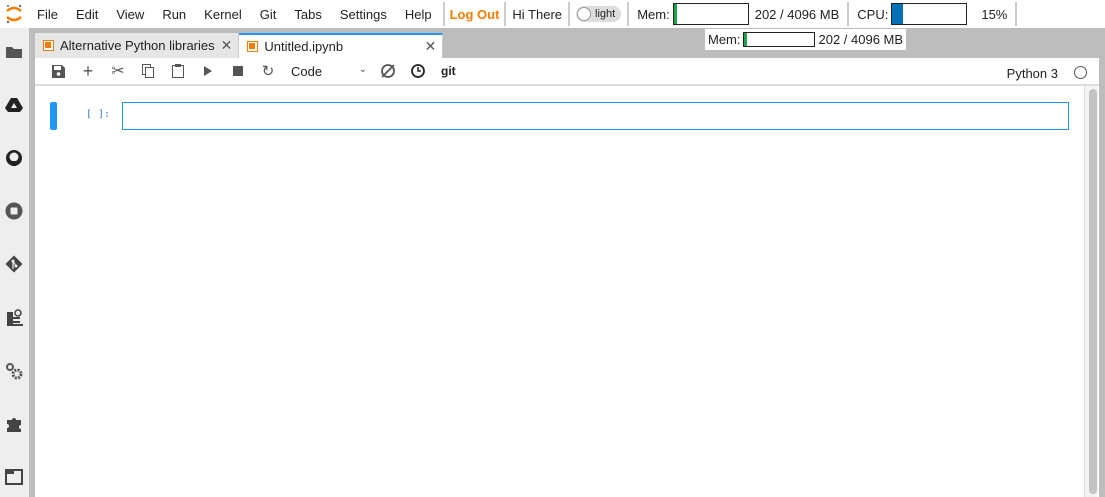 The image size is (1105, 497). I want to click on mem-label: Mem:, so click(653, 14).